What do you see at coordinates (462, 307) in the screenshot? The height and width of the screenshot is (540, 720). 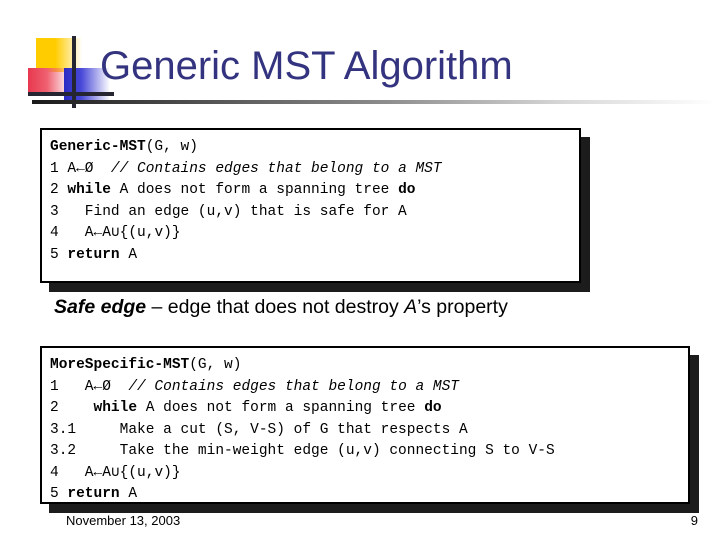 I see `safe-edge-tail: ’s property` at bounding box center [462, 307].